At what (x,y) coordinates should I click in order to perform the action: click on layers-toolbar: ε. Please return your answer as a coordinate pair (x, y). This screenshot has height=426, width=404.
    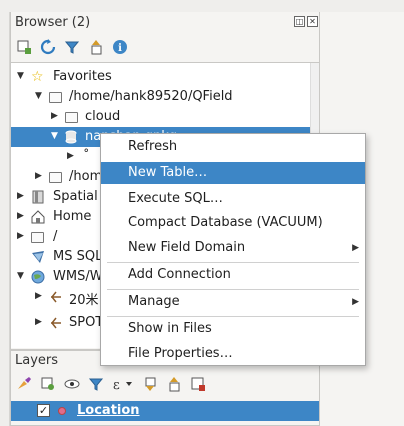
    Looking at the image, I should click on (111, 384).